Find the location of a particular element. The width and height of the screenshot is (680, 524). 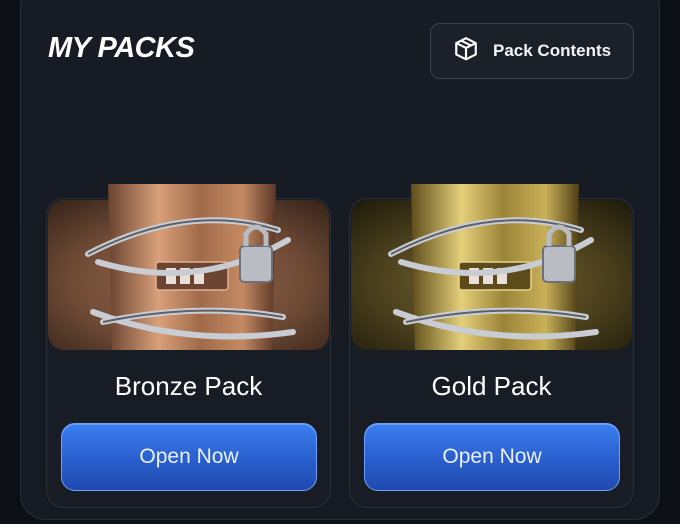

pack-name: Gold Pack is located at coordinates (491, 386).